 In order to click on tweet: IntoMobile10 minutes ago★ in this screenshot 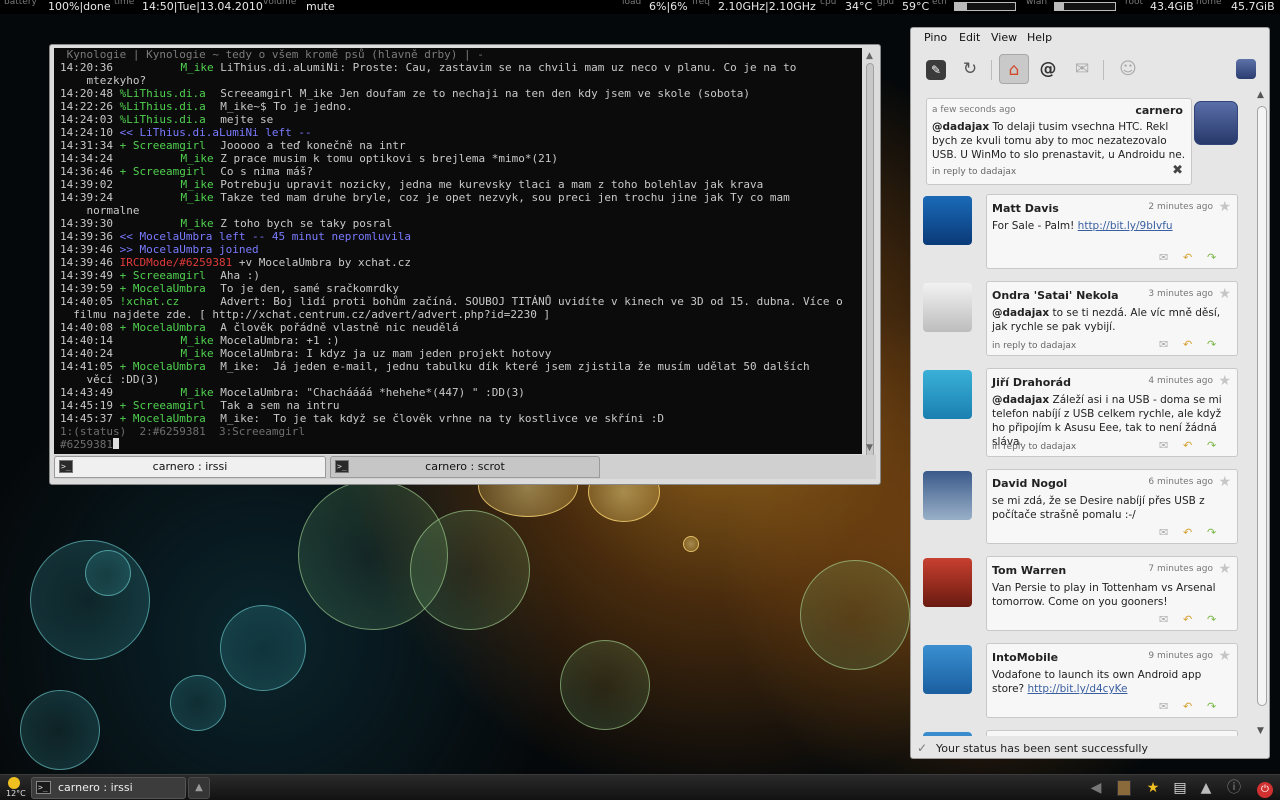, I will do `click(1112, 733)`.